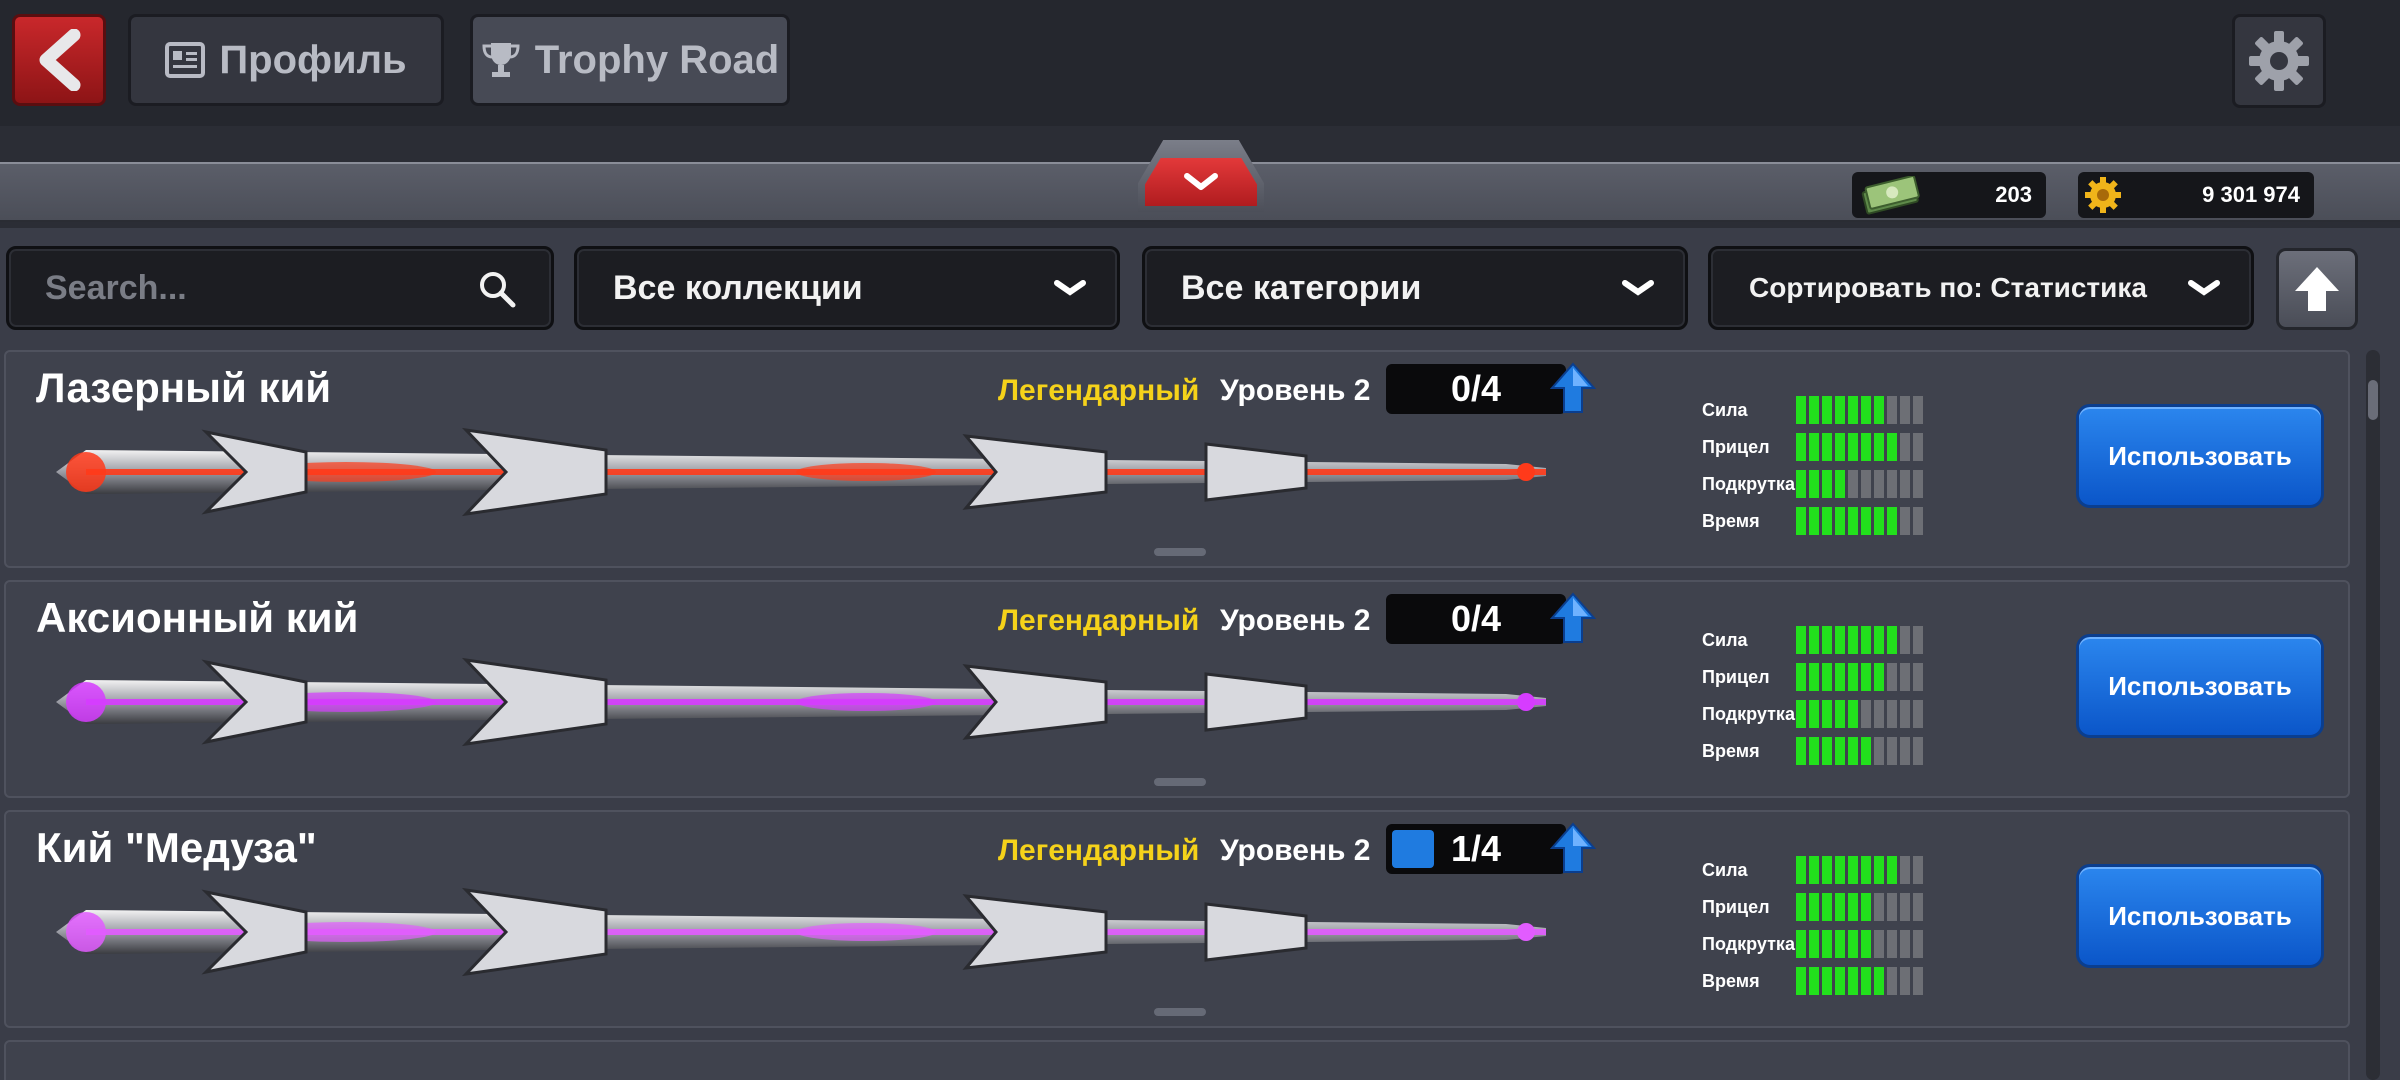 The width and height of the screenshot is (2400, 1080). I want to click on collections-value: Все коллекции, so click(738, 287).